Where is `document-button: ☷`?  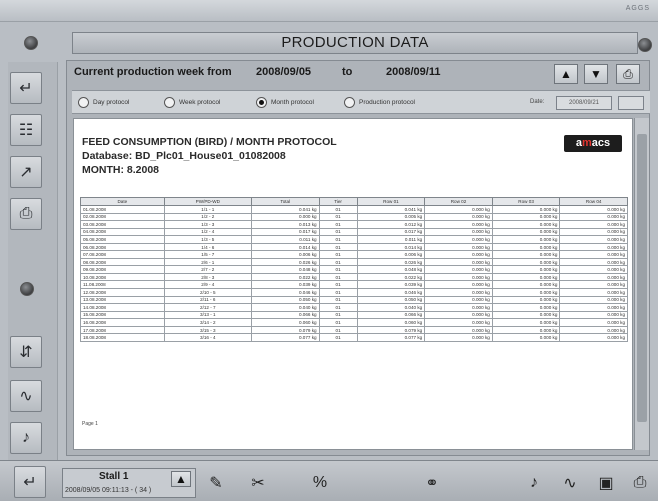
document-button: ☷ is located at coordinates (26, 130).